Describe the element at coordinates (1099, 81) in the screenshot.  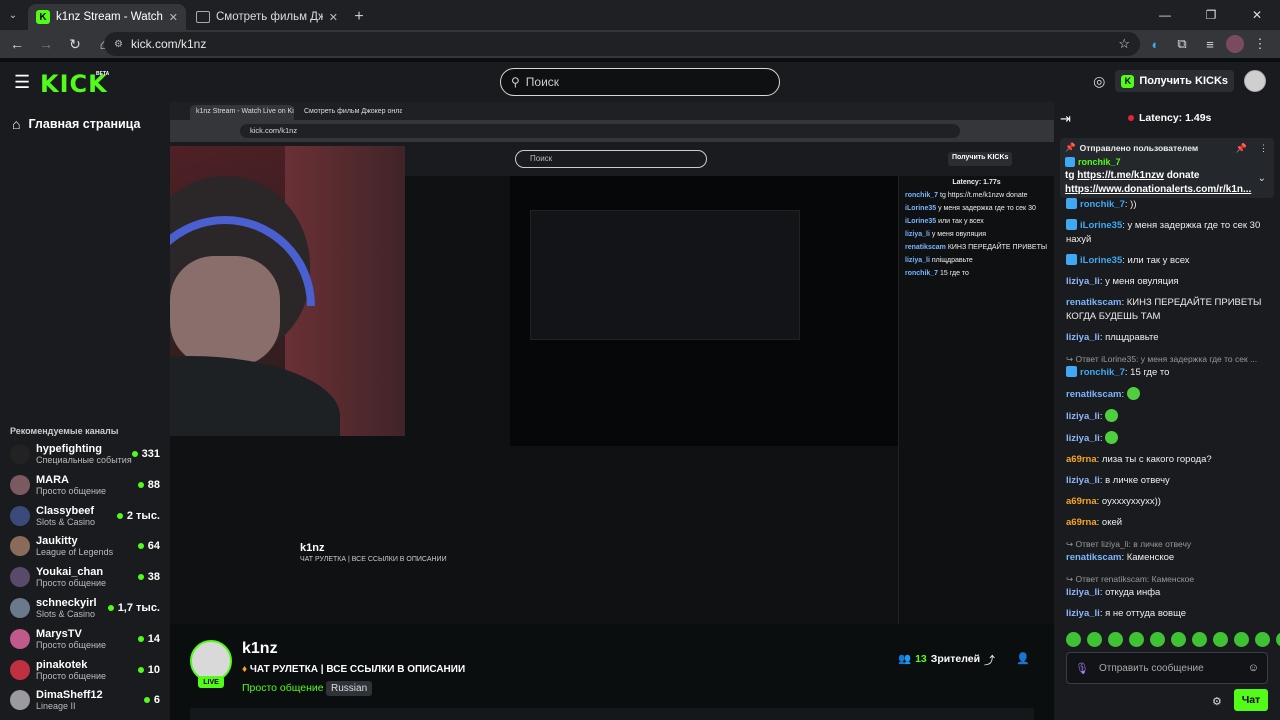
I see `chat-bubble-icon: ◎` at that location.